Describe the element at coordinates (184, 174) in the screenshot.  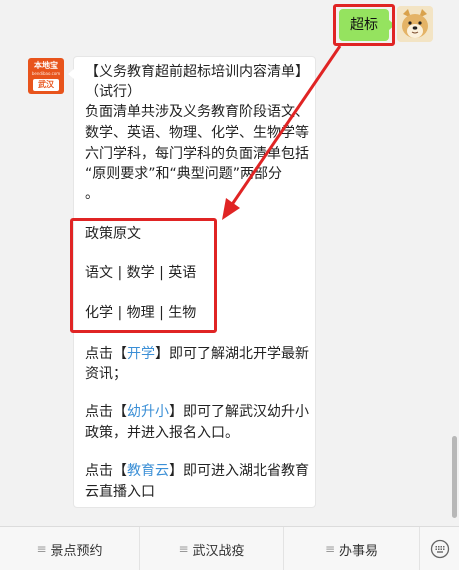
I see `message-line: “原则要求”和“典型问题”两部分` at that location.